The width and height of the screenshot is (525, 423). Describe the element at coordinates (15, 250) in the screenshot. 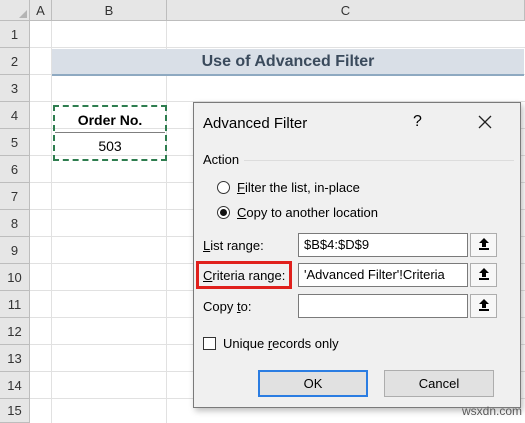

I see `row-header-9: 9` at that location.